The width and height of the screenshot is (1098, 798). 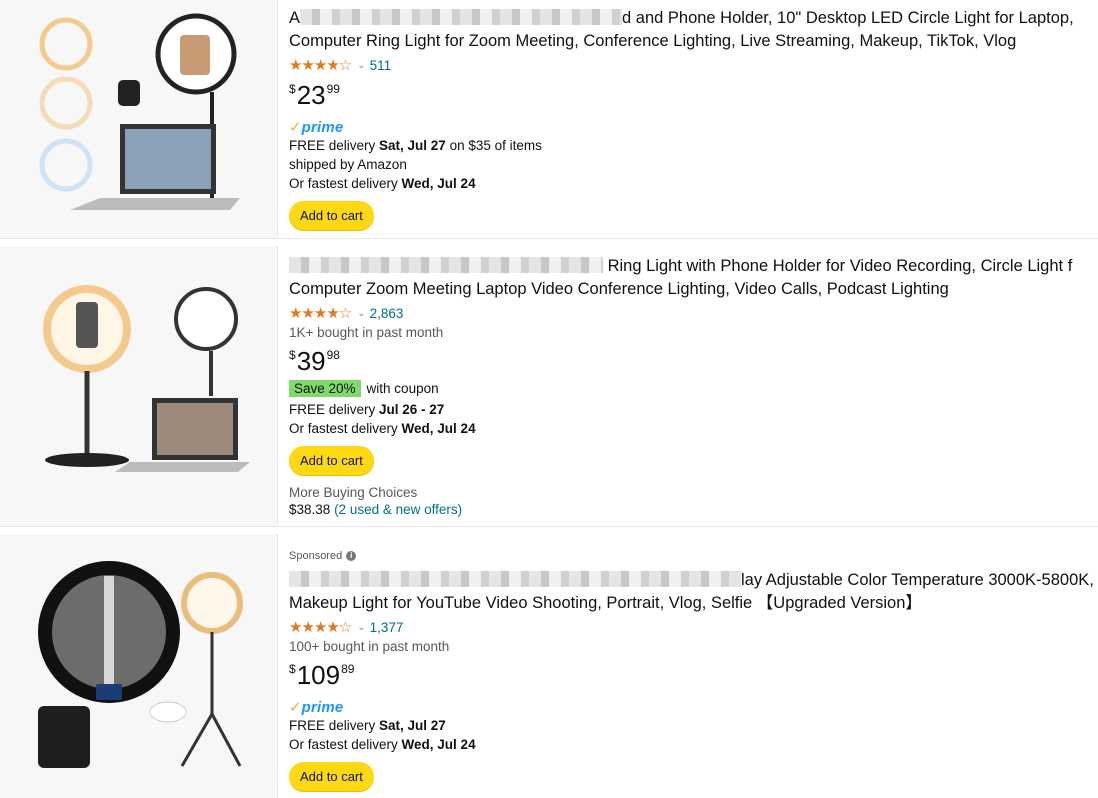 I want to click on delivery-info: FREE delivery Sat, Jul 27, so click(x=693, y=725).